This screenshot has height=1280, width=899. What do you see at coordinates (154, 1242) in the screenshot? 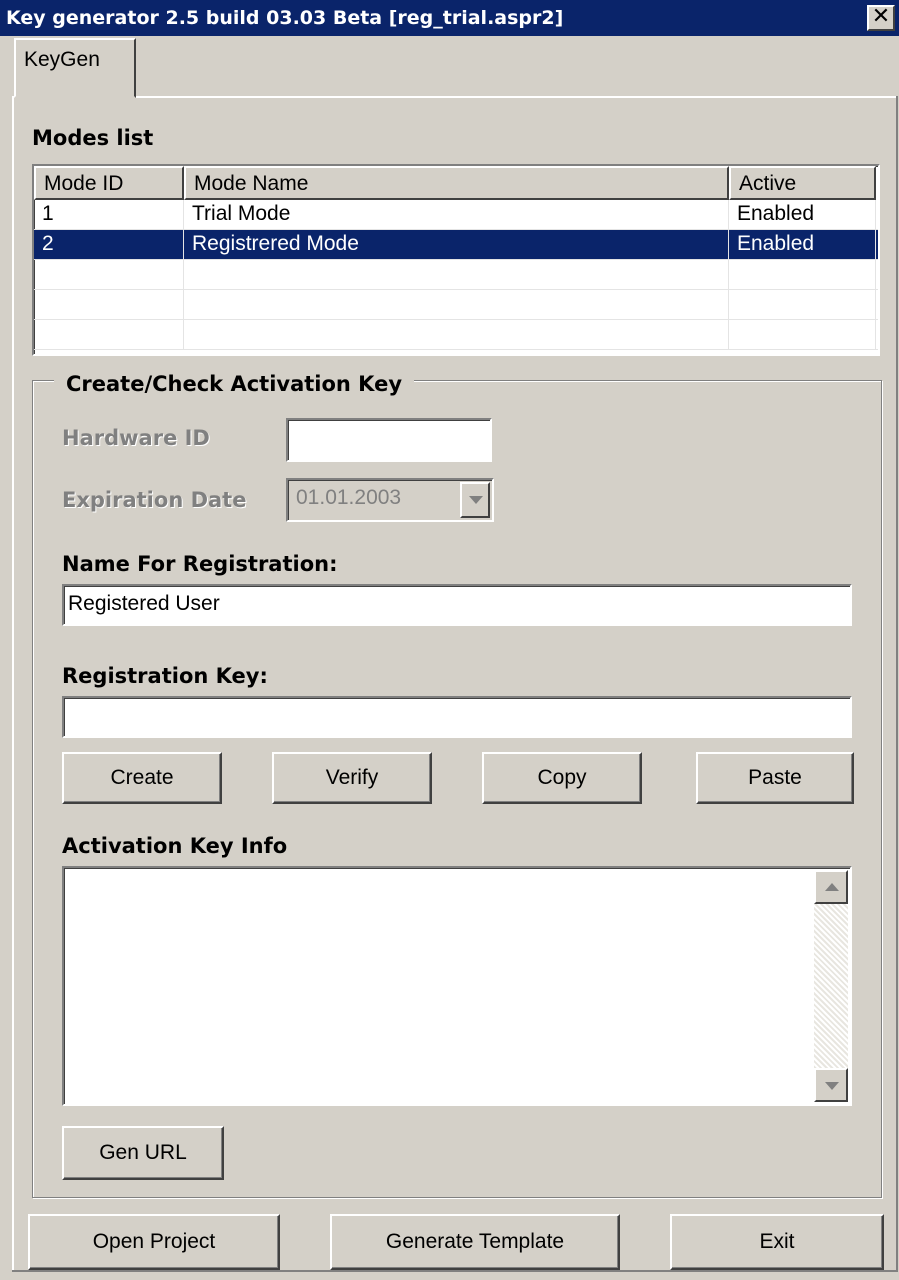
I see `open-project-button: Open Project` at bounding box center [154, 1242].